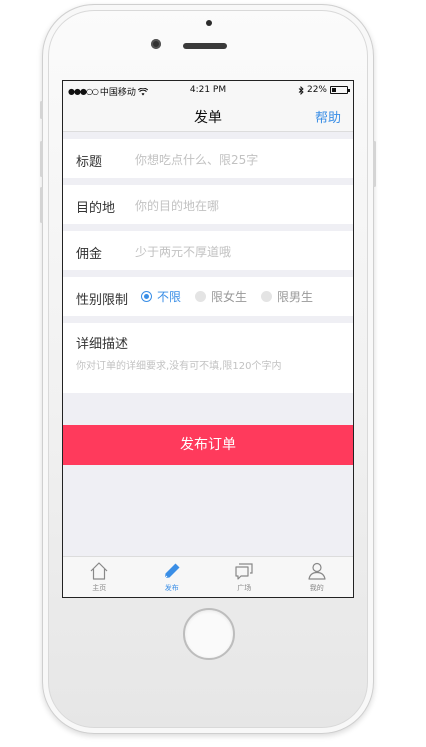 The image size is (426, 747). I want to click on gender-option-label: 限女生, so click(229, 297).